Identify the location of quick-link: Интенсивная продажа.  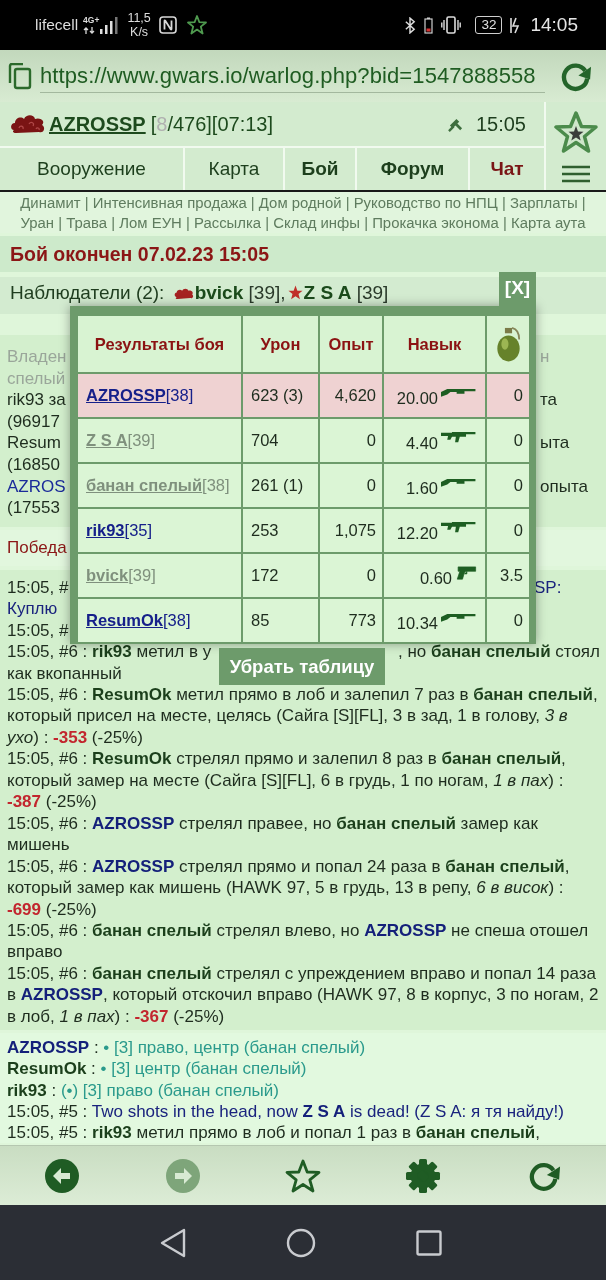
(169, 203).